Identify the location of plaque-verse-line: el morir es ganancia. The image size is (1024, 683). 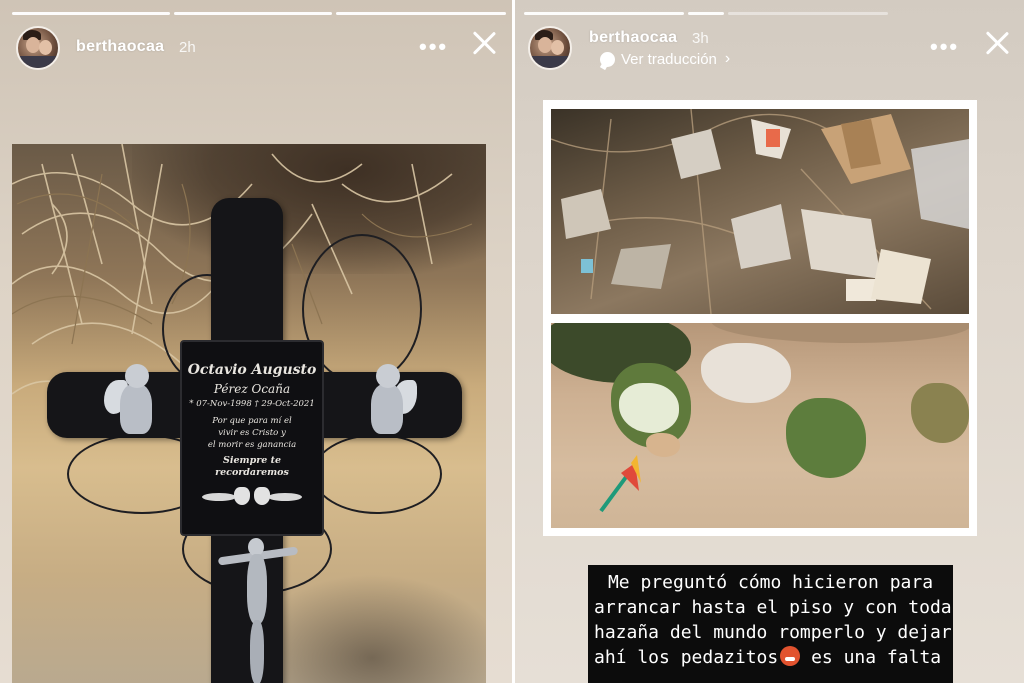
(252, 445).